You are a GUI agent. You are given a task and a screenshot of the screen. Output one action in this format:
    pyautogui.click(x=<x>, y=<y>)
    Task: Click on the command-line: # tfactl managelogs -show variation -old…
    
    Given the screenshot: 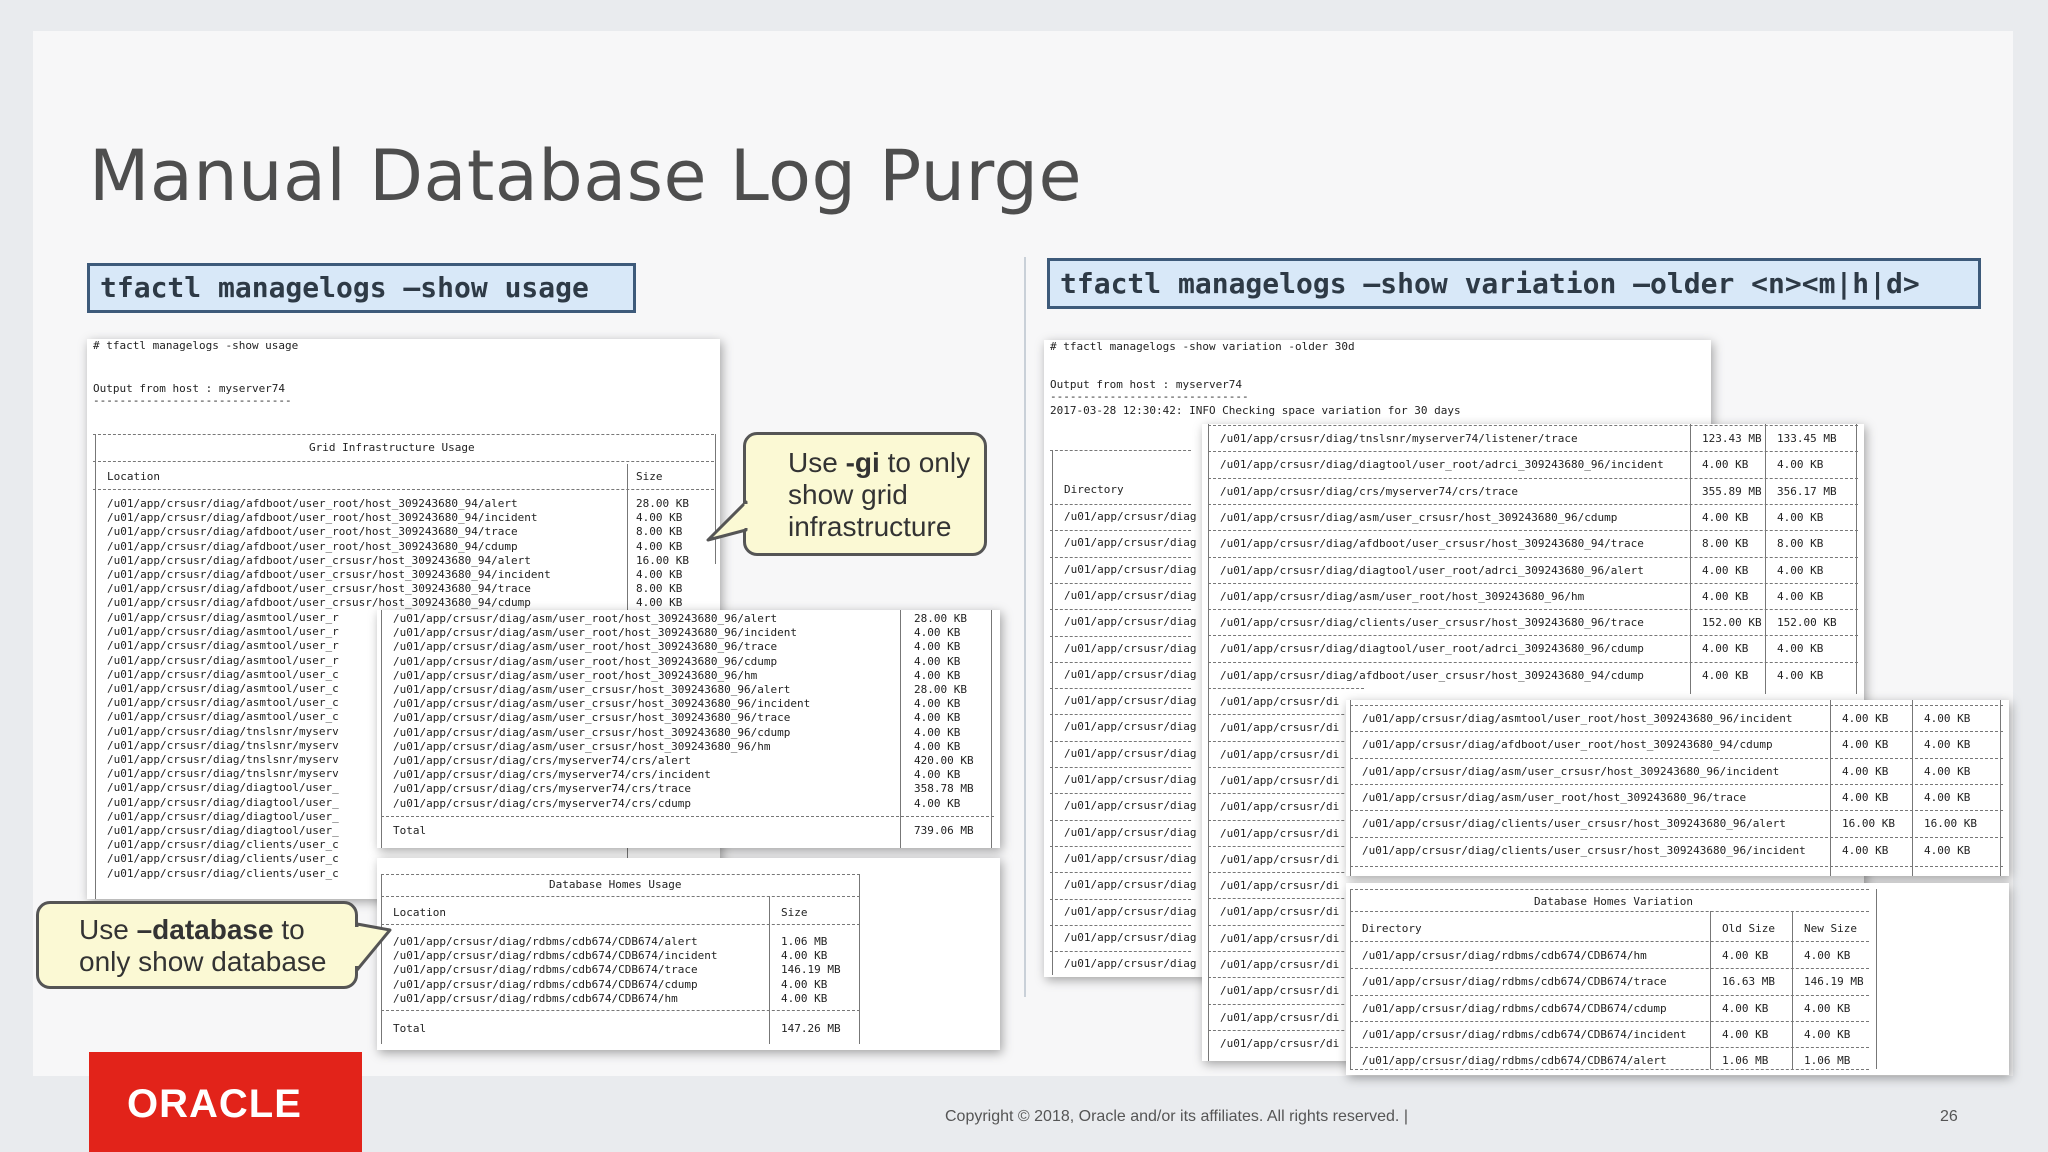 What is the action you would take?
    pyautogui.click(x=1202, y=346)
    